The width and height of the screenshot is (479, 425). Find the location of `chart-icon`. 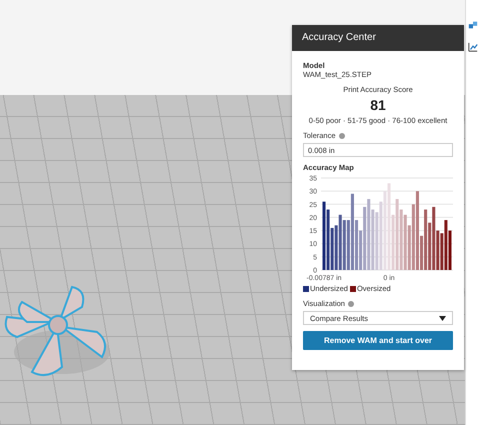

chart-icon is located at coordinates (473, 47).